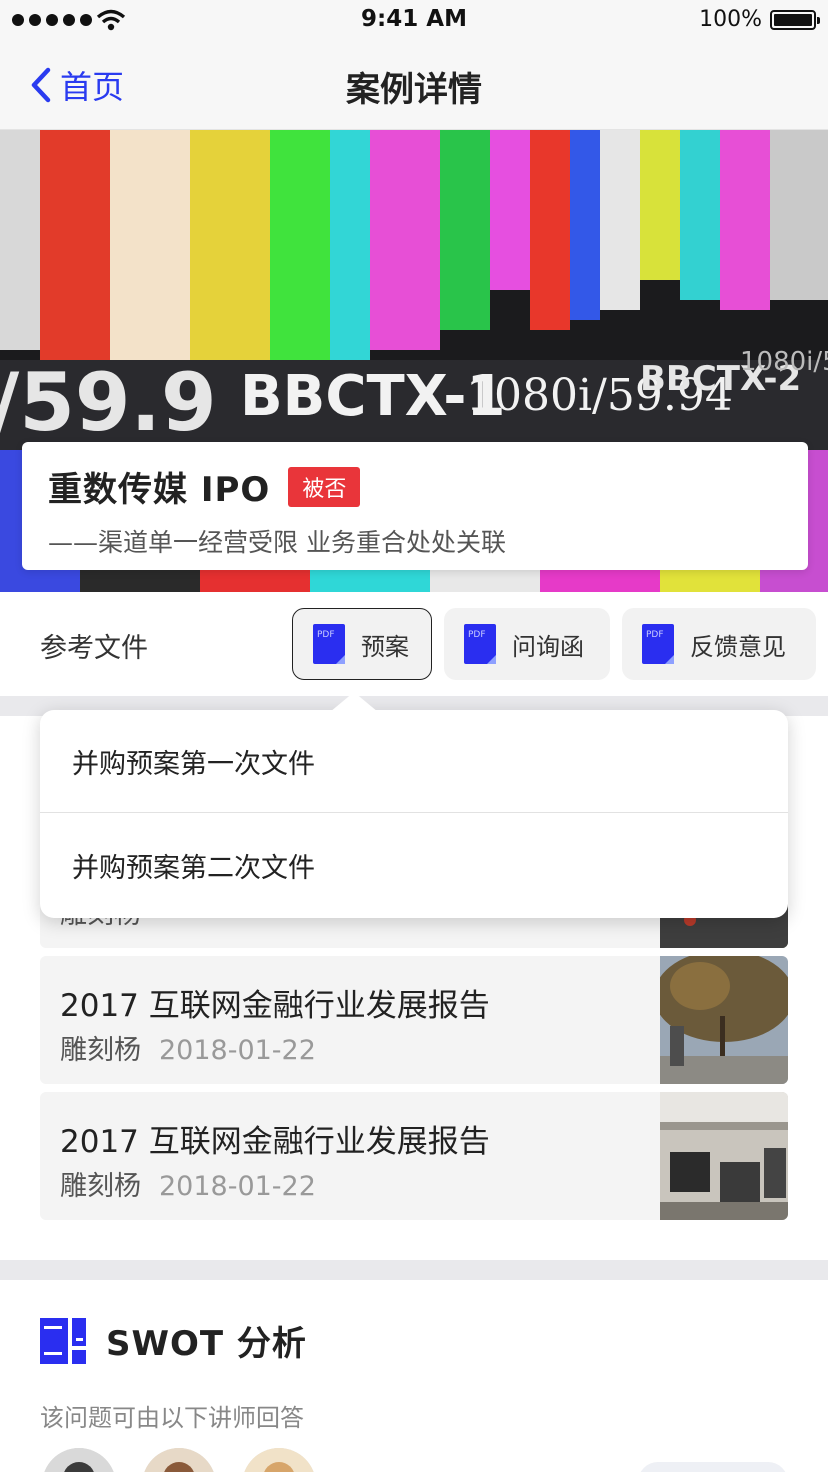 The image size is (828, 1472). What do you see at coordinates (730, 19) in the screenshot?
I see `battery-percent: 100%` at bounding box center [730, 19].